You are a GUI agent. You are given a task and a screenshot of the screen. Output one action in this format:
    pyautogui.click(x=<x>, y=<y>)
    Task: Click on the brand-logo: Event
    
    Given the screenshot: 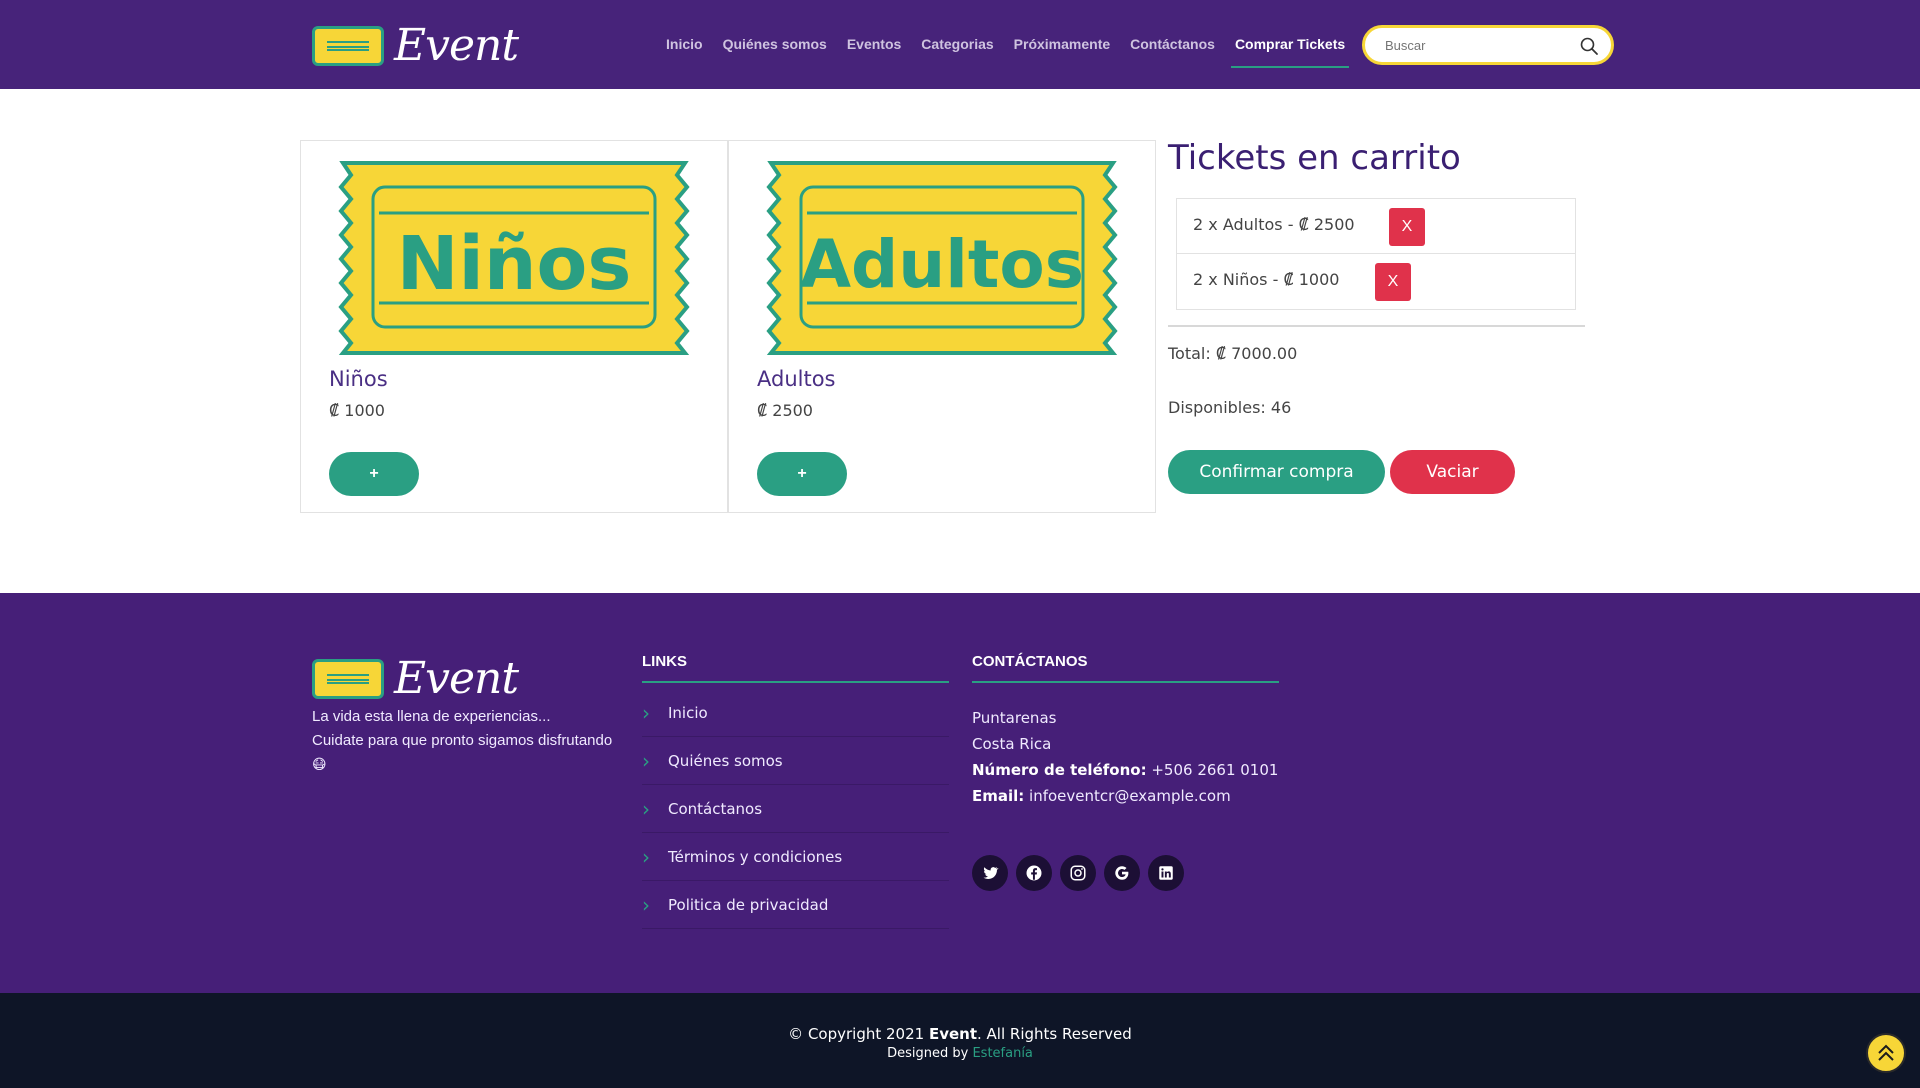 What is the action you would take?
    pyautogui.click(x=415, y=45)
    